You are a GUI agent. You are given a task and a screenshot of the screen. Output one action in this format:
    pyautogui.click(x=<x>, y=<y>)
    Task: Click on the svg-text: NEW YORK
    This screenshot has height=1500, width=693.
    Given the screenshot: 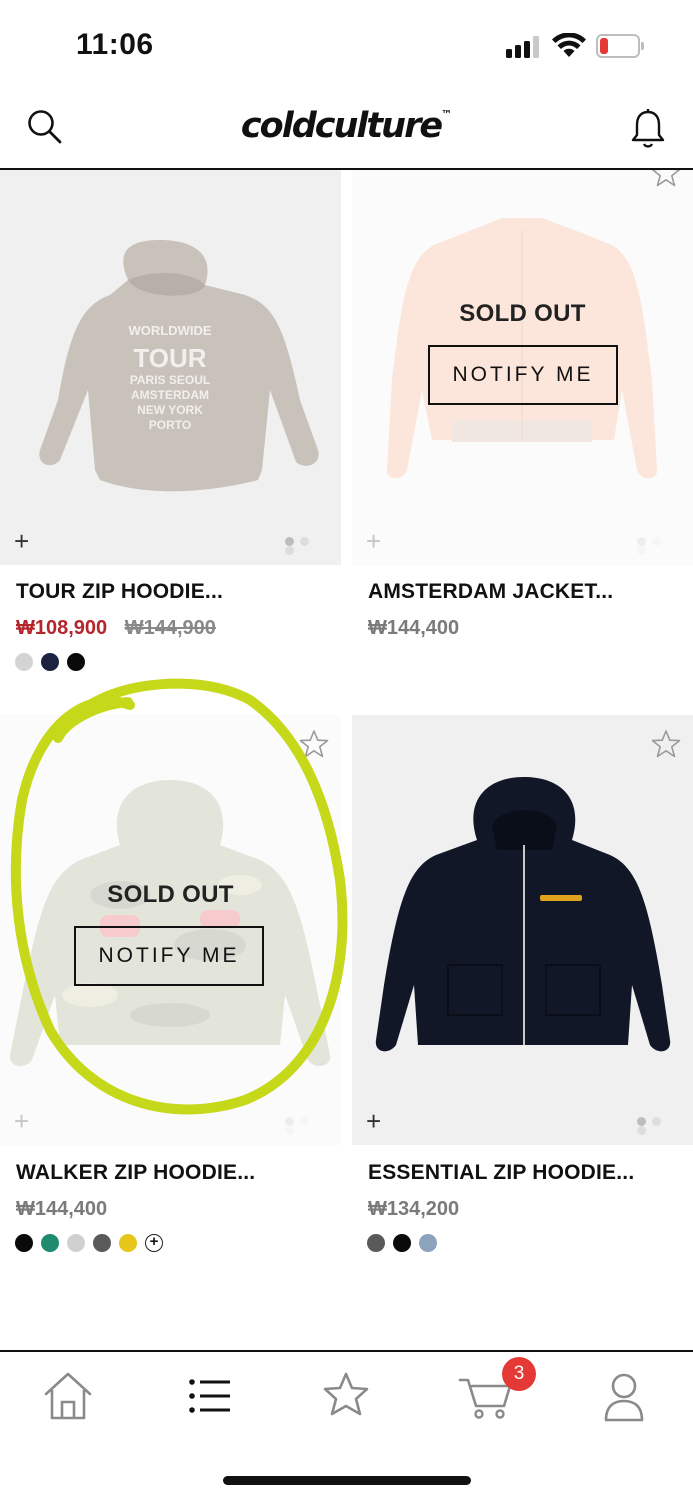 What is the action you would take?
    pyautogui.click(x=170, y=410)
    